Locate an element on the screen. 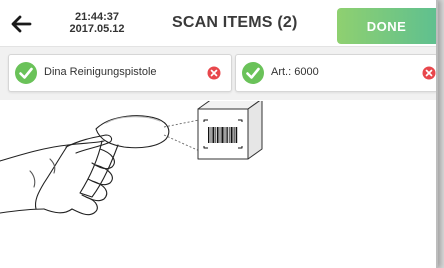 This screenshot has width=444, height=268. back-button is located at coordinates (21, 24).